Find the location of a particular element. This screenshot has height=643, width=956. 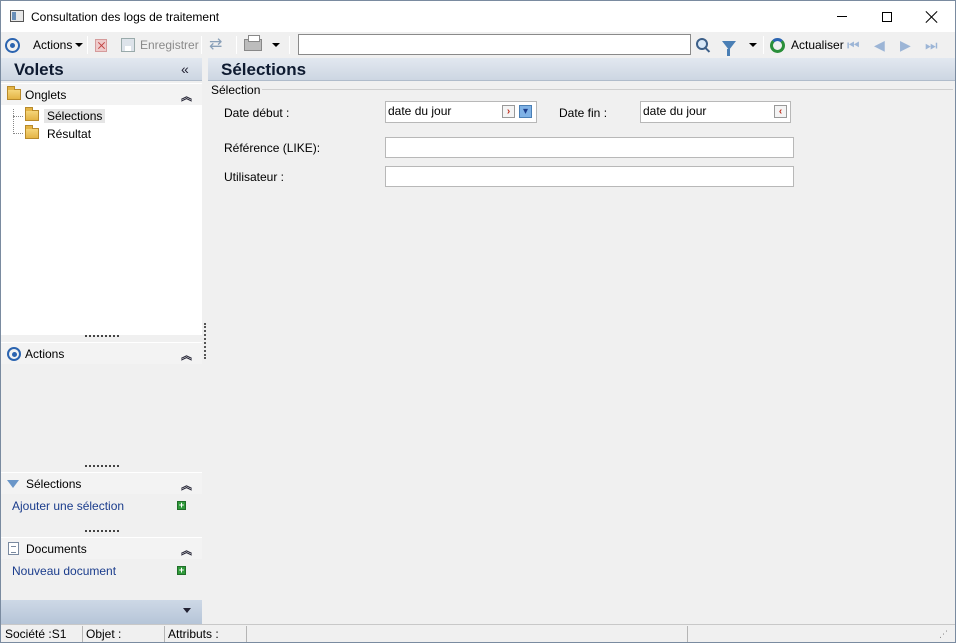

printer-icon is located at coordinates (253, 43).